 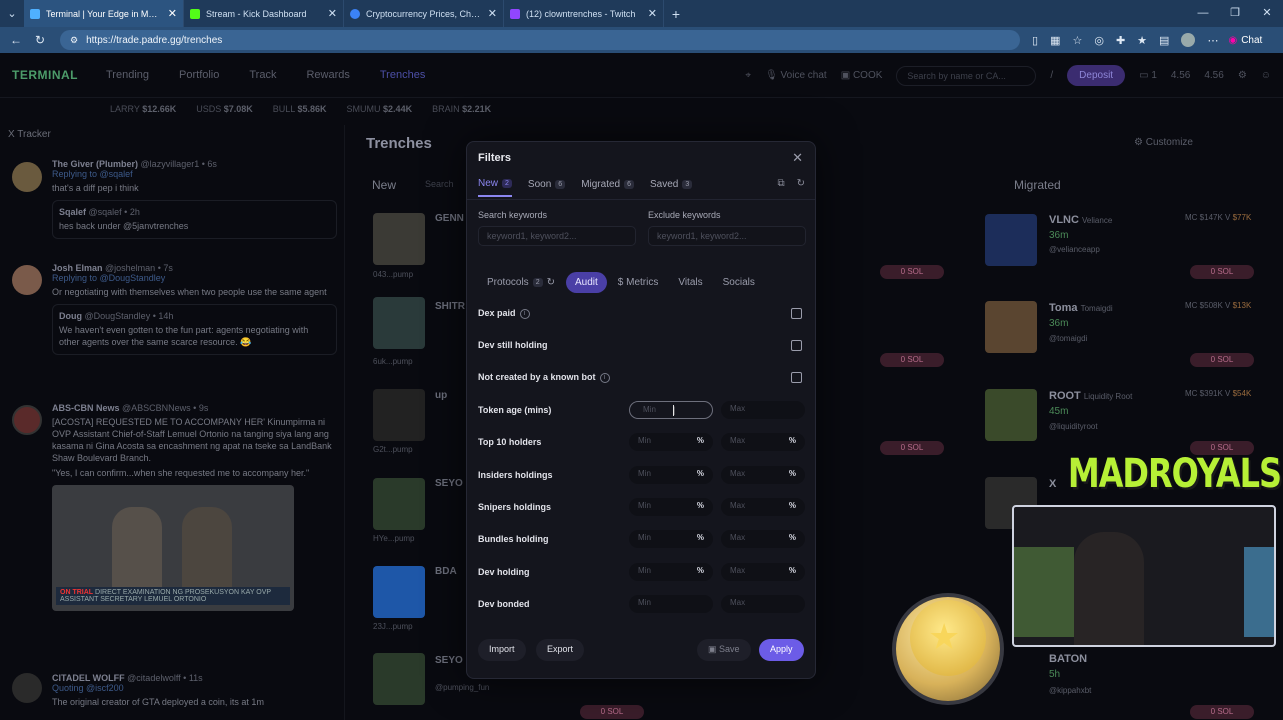 I want to click on bundles-min-input: Min%, so click(x=671, y=539).